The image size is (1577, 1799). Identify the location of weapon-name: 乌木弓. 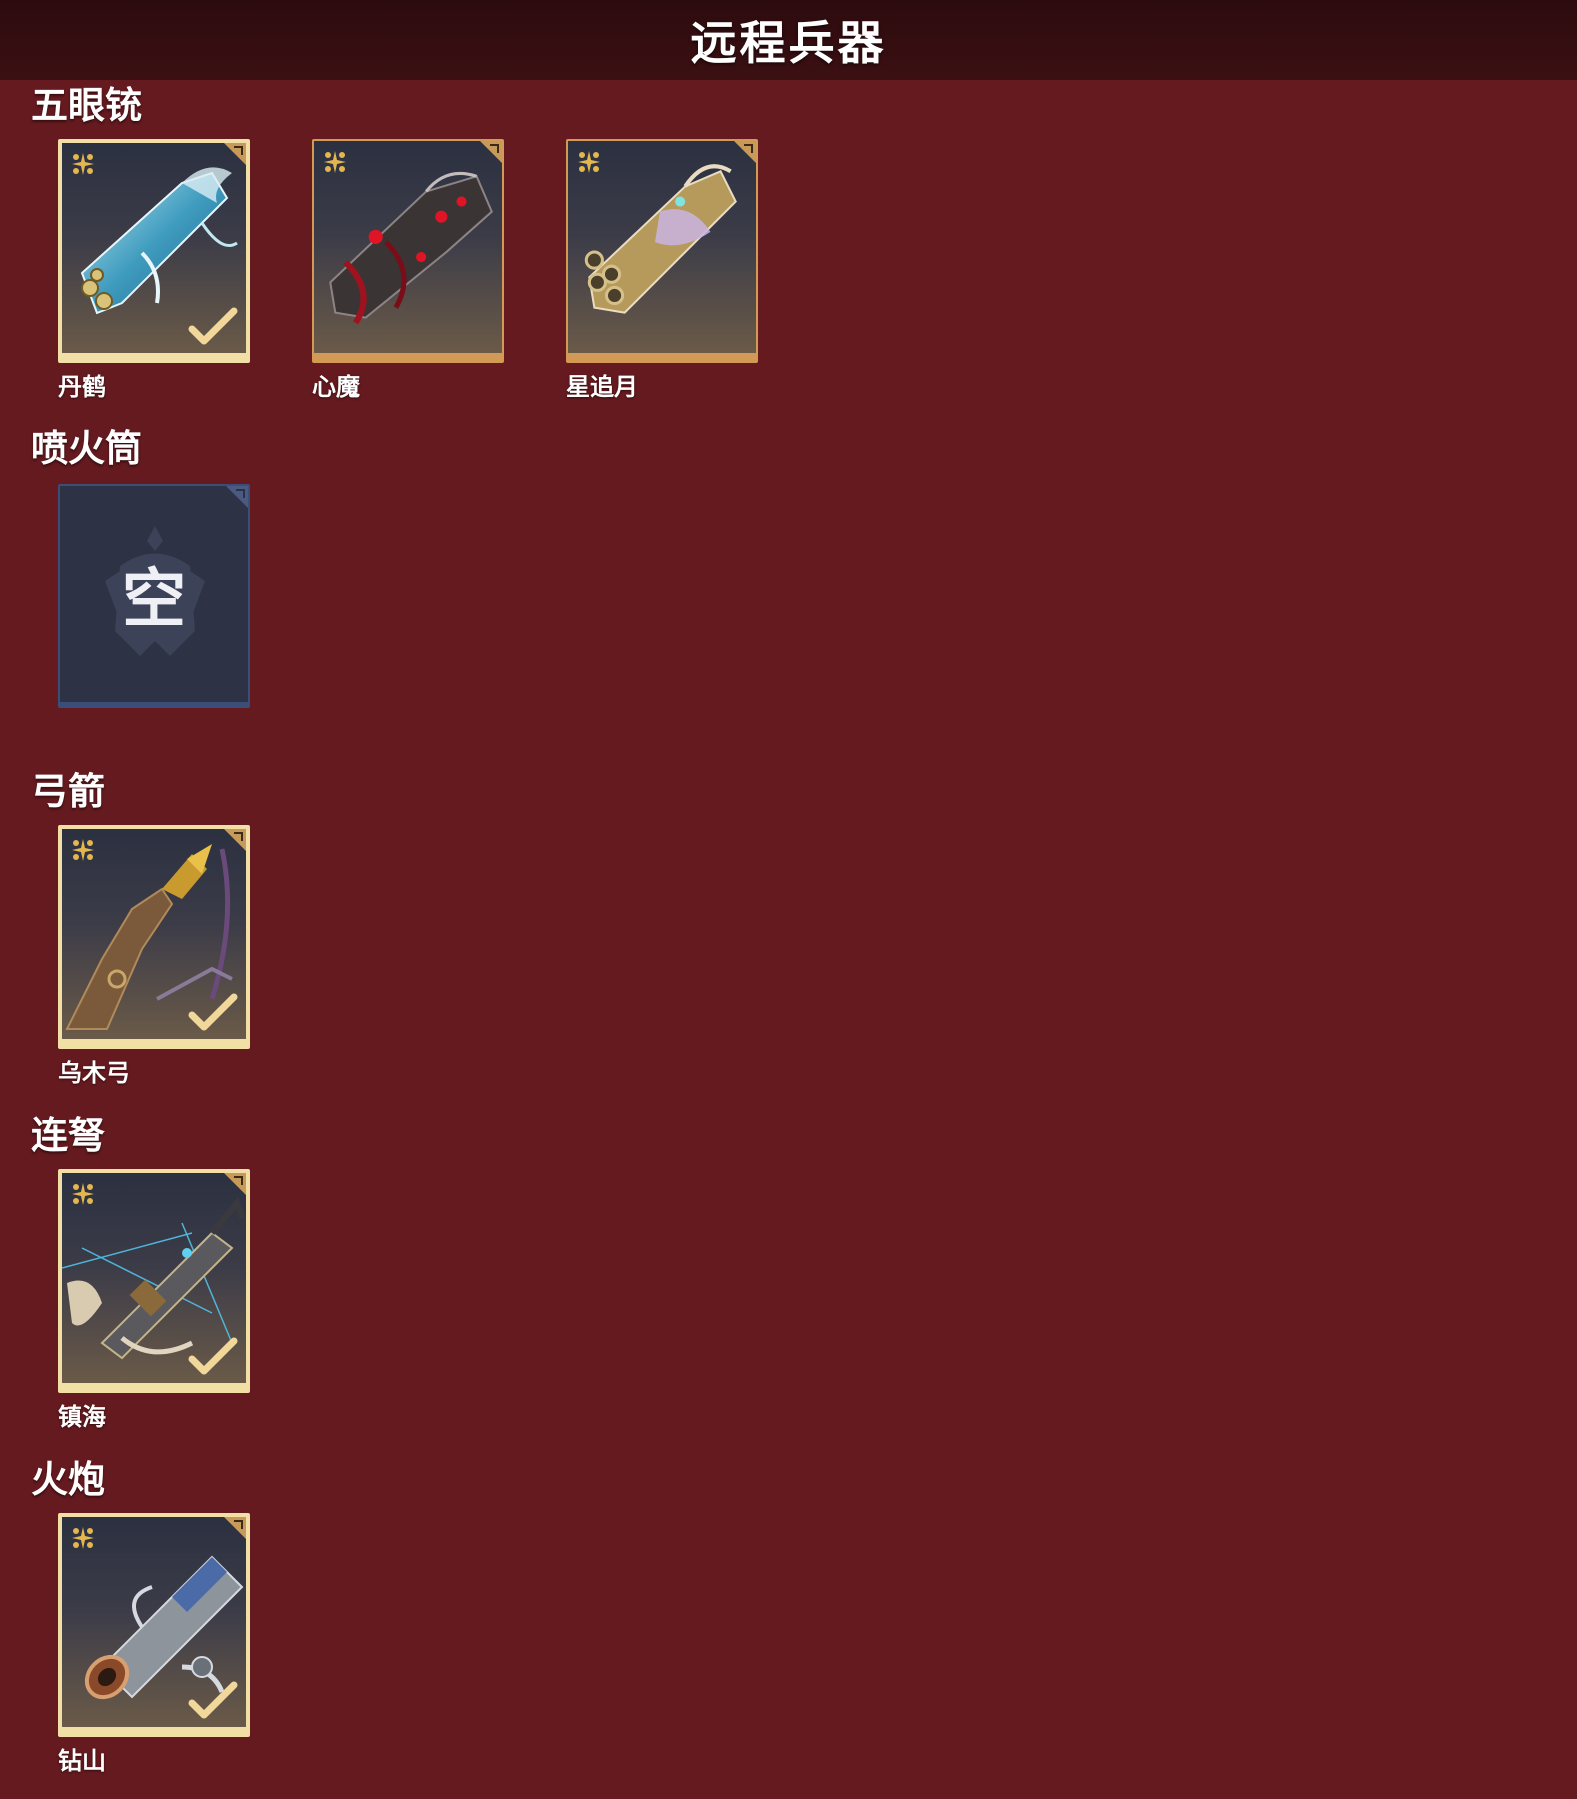
(94, 1073).